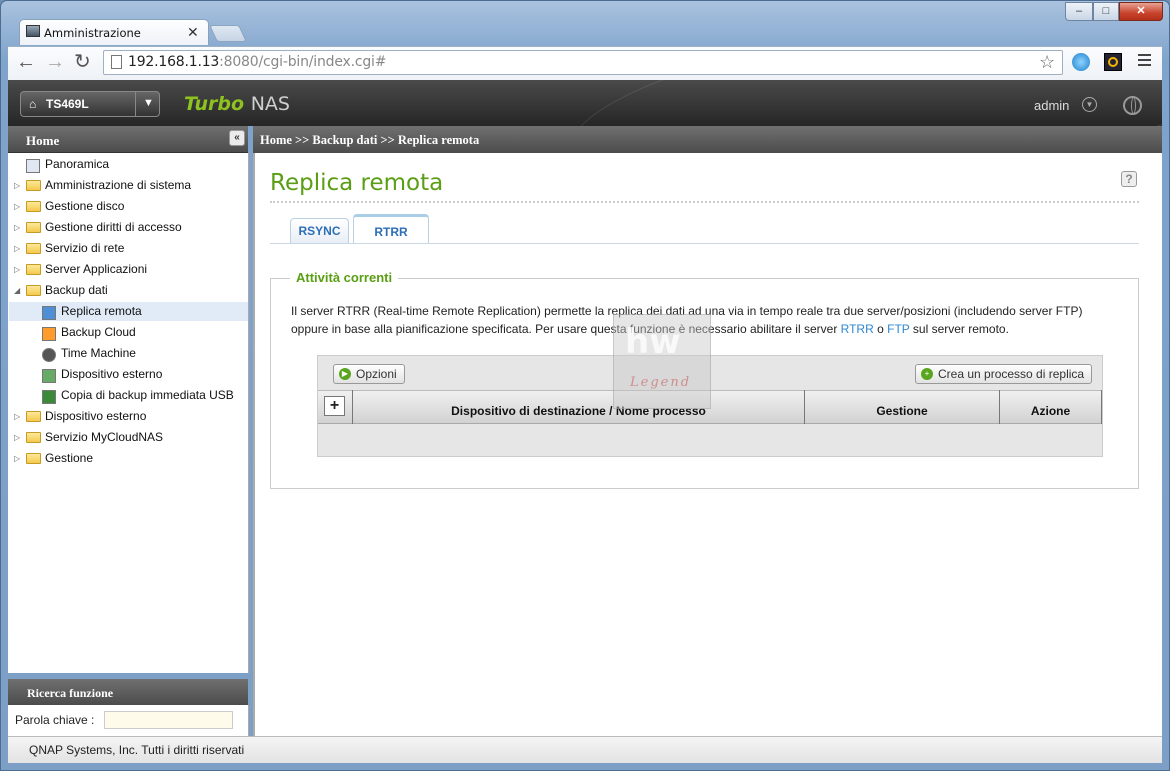  I want to click on sidebar-item-label: Server Applicazioni, so click(96, 269).